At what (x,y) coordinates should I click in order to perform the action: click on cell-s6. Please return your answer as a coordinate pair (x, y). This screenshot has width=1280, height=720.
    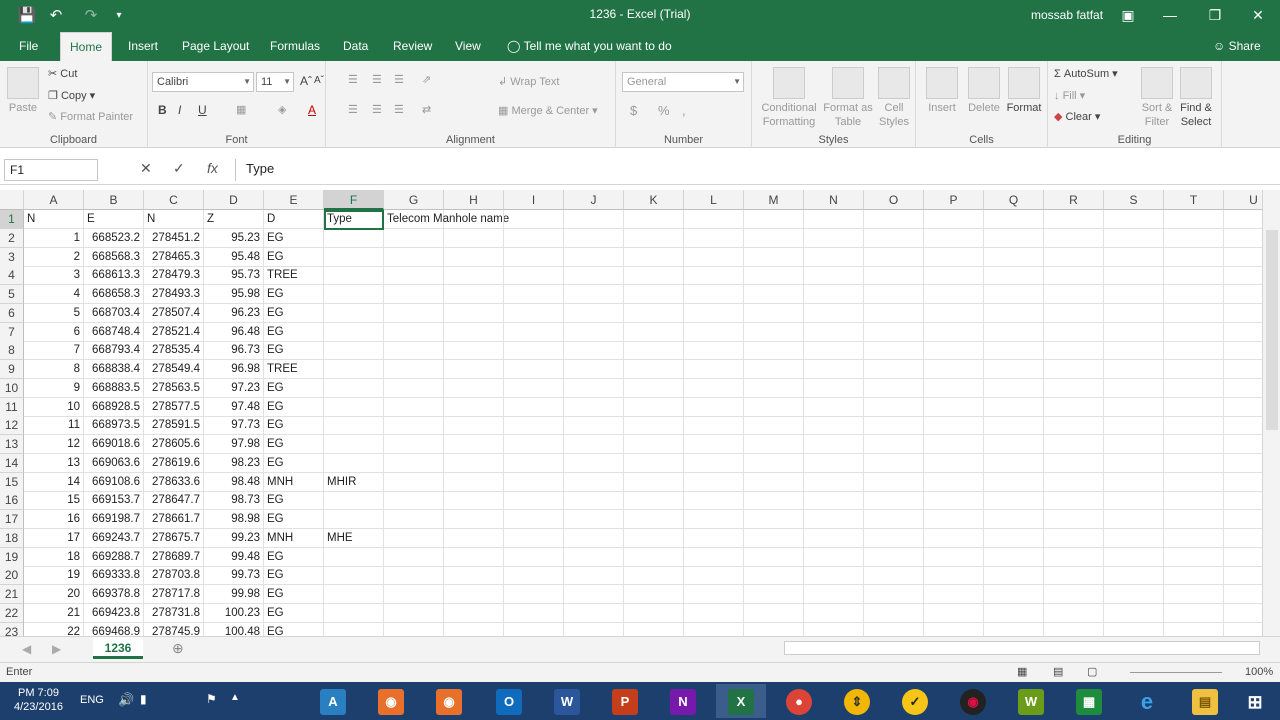
    Looking at the image, I should click on (1134, 313).